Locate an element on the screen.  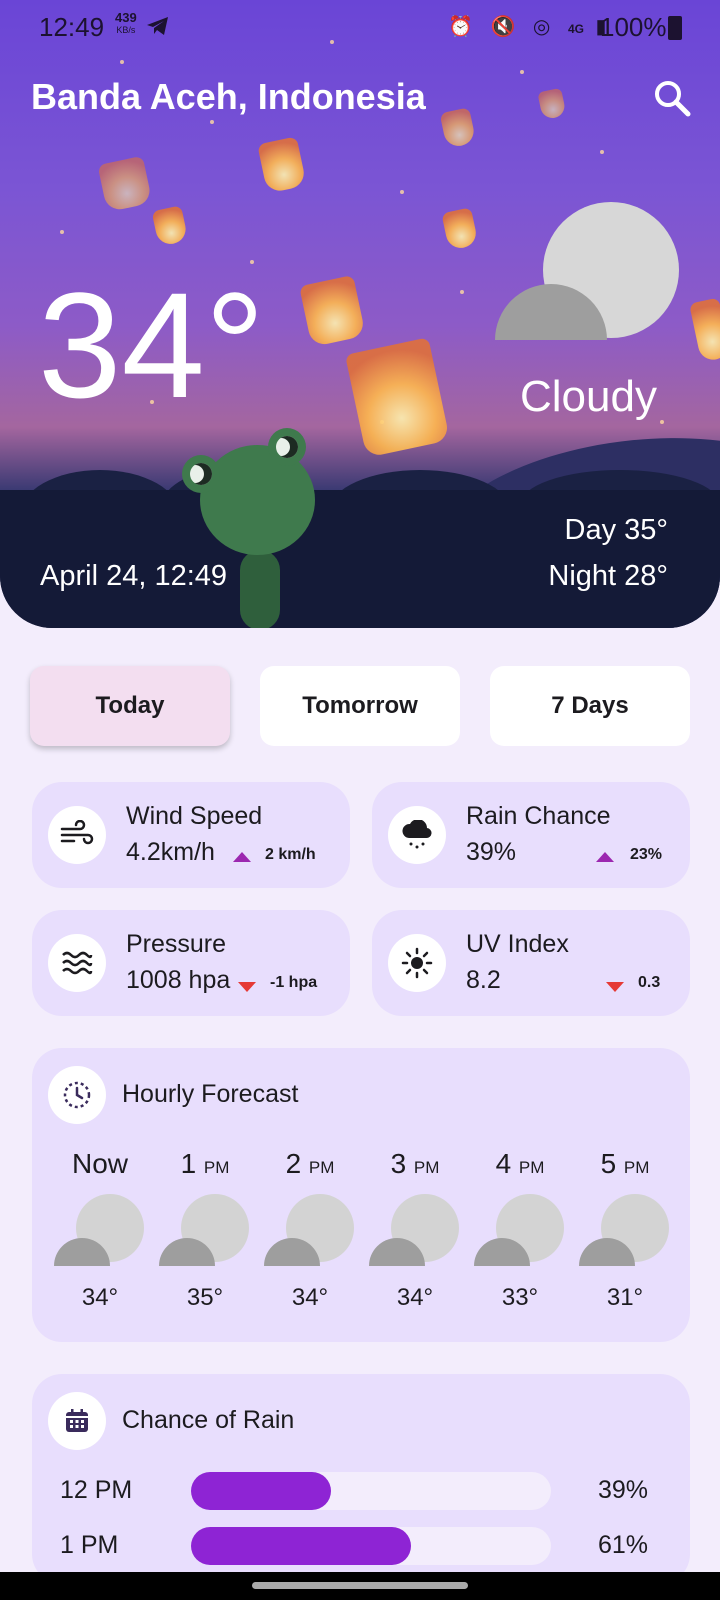
wind-icon is located at coordinates (77, 835).